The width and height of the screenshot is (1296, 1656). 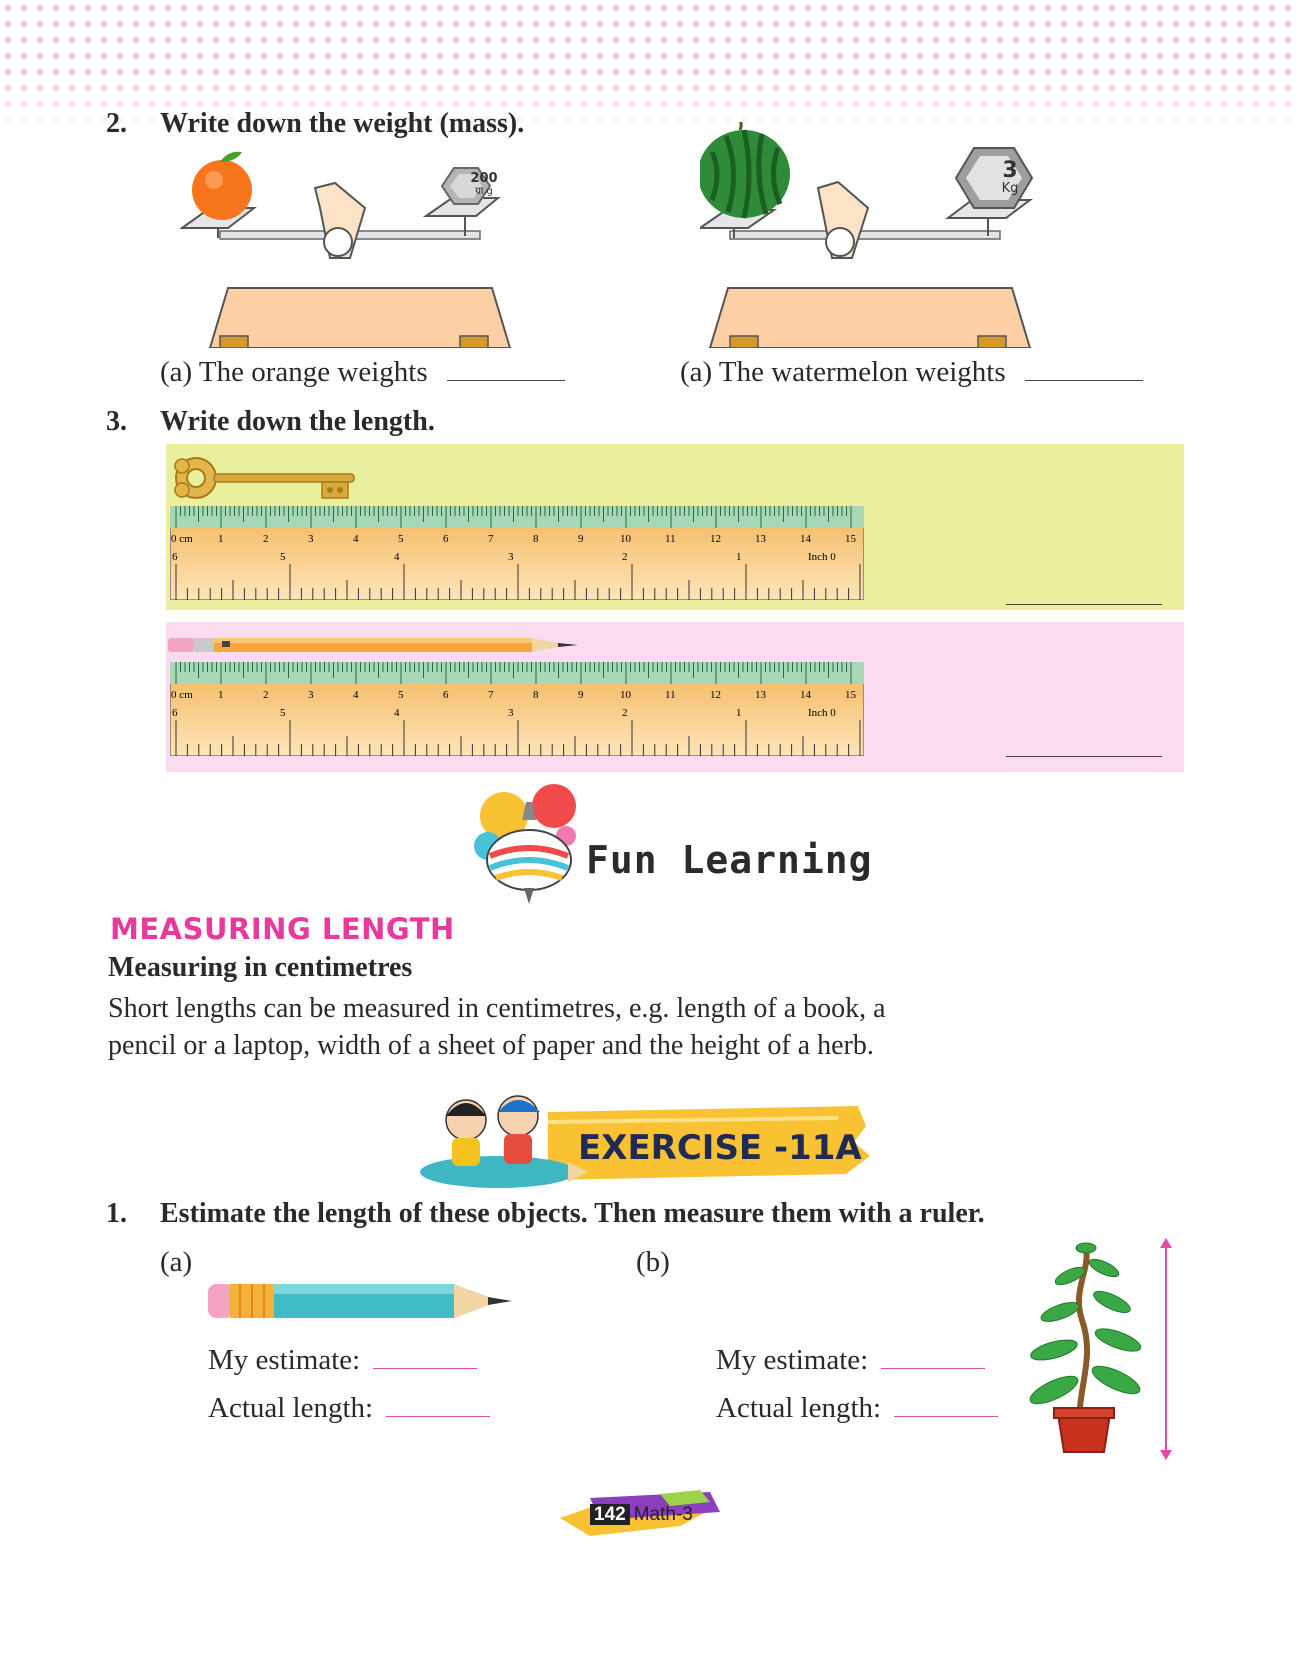 I want to click on section-subheading: Measuring in centimetres, so click(x=260, y=967).